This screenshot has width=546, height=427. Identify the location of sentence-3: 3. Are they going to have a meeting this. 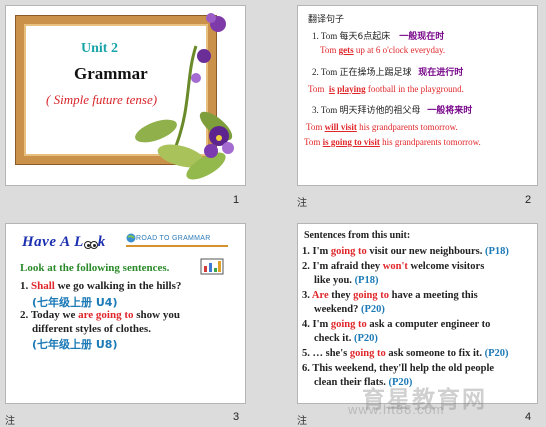
(390, 295).